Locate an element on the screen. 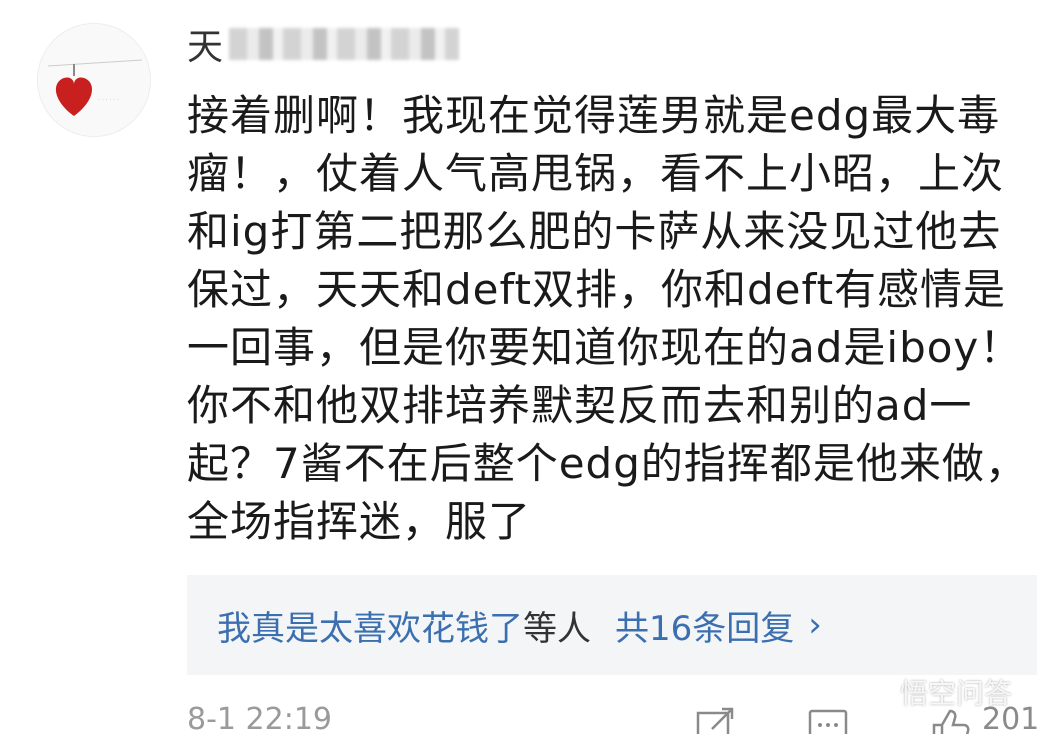 Image resolution: width=1063 pixels, height=734 pixels. watermark: 悟空问答 is located at coordinates (931, 692).